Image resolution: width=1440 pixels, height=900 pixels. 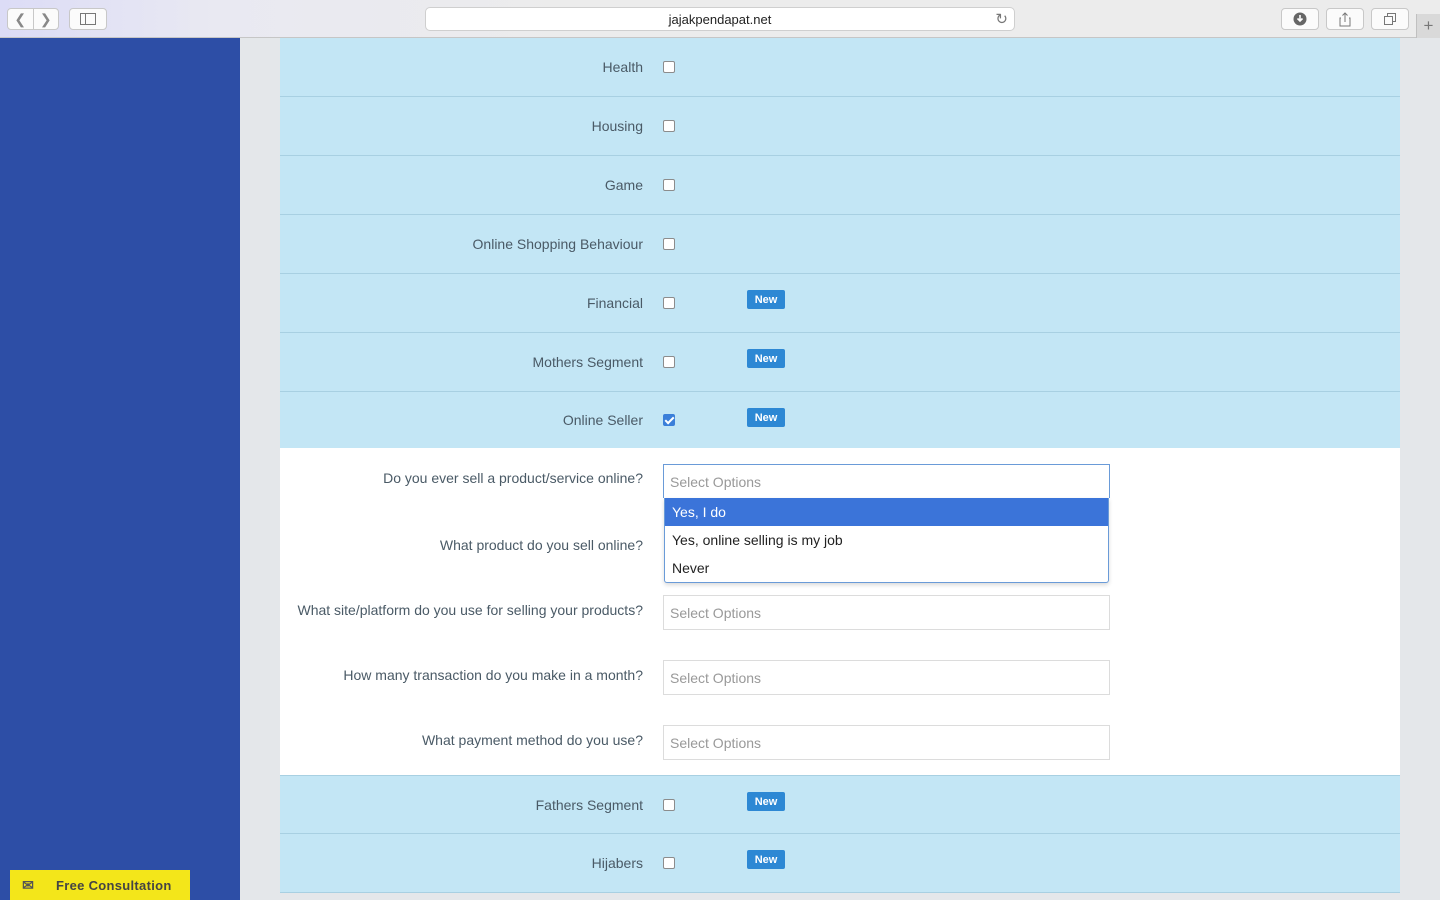 What do you see at coordinates (622, 67) in the screenshot?
I see `category-label: Health` at bounding box center [622, 67].